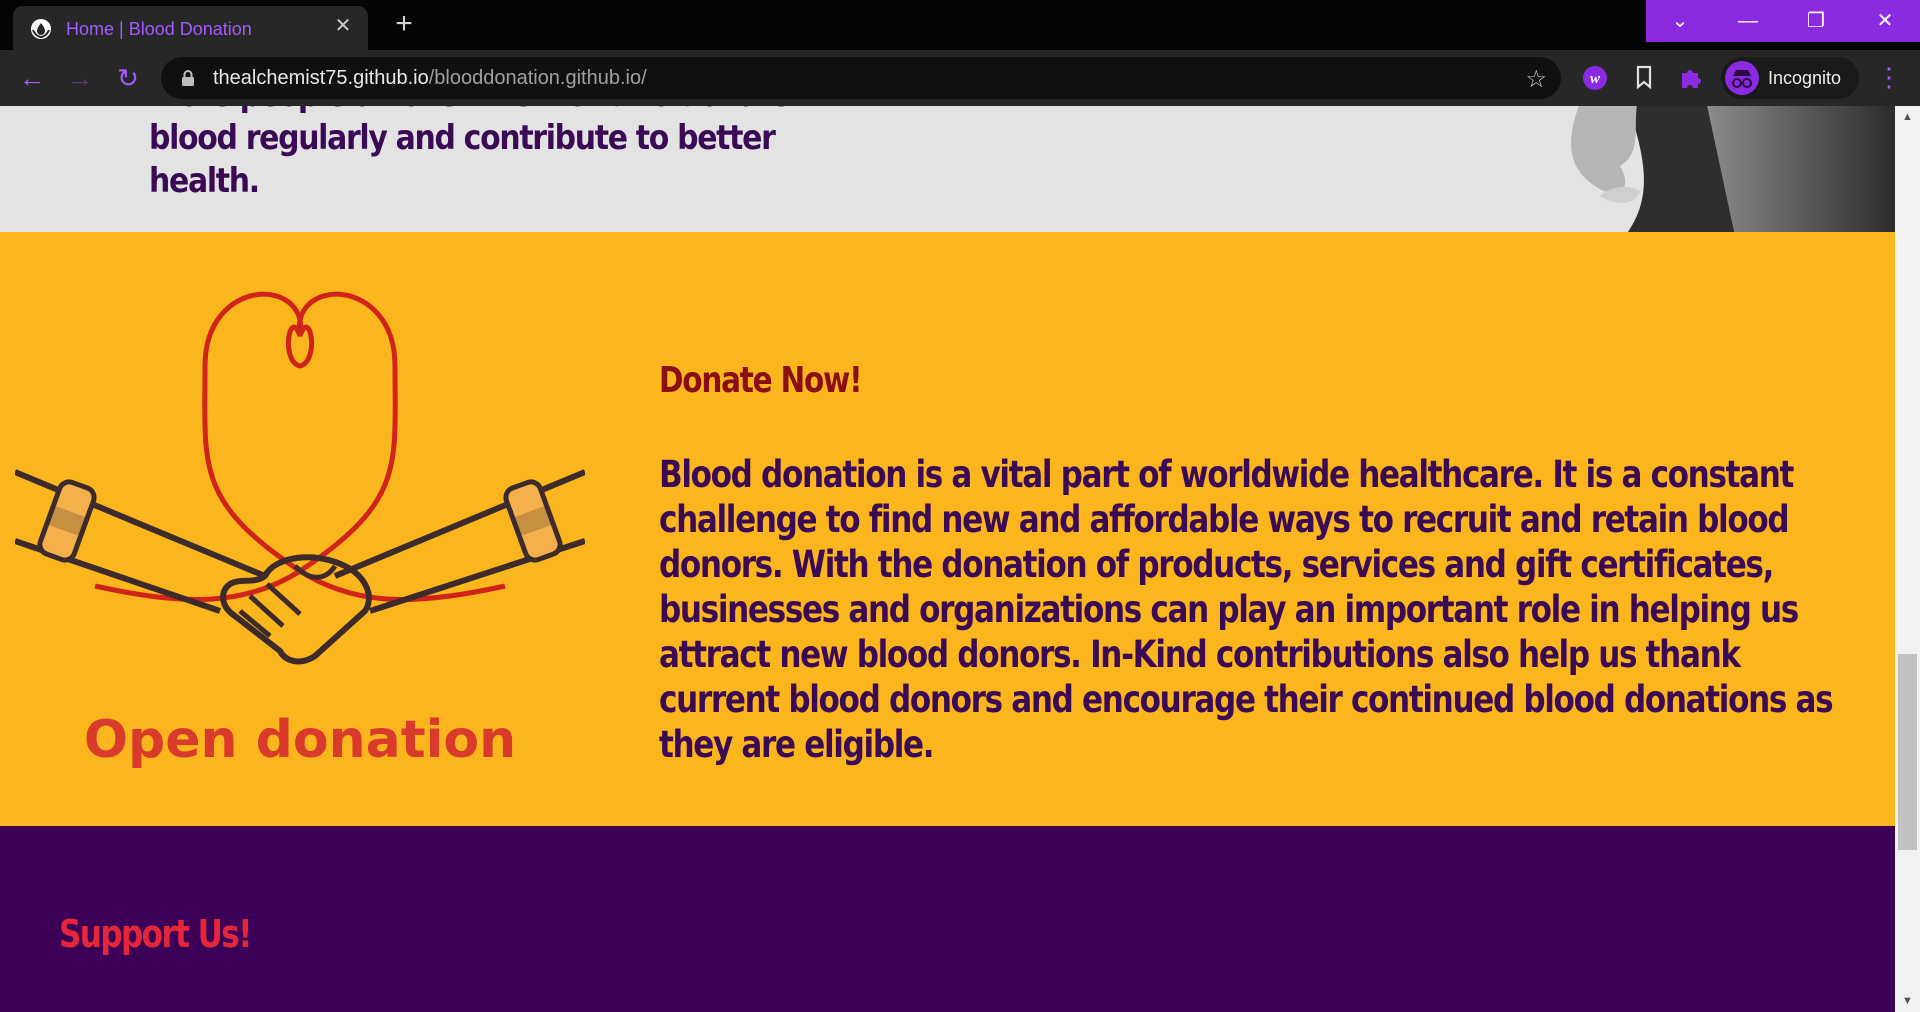 This screenshot has height=1012, width=1920. Describe the element at coordinates (1885, 21) in the screenshot. I see `close-window-button: ✕` at that location.